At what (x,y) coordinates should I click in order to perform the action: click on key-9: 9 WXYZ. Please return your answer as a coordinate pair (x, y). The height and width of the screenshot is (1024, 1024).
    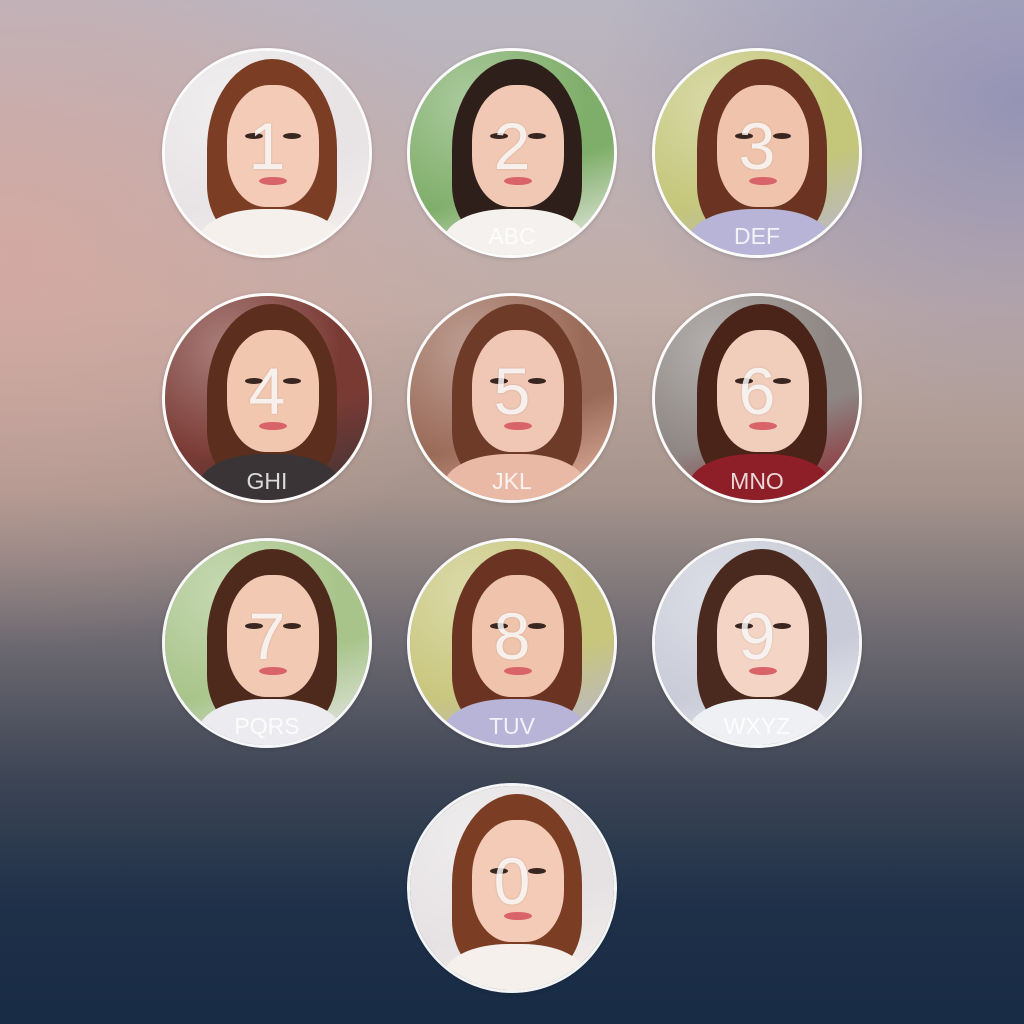
    Looking at the image, I should click on (757, 643).